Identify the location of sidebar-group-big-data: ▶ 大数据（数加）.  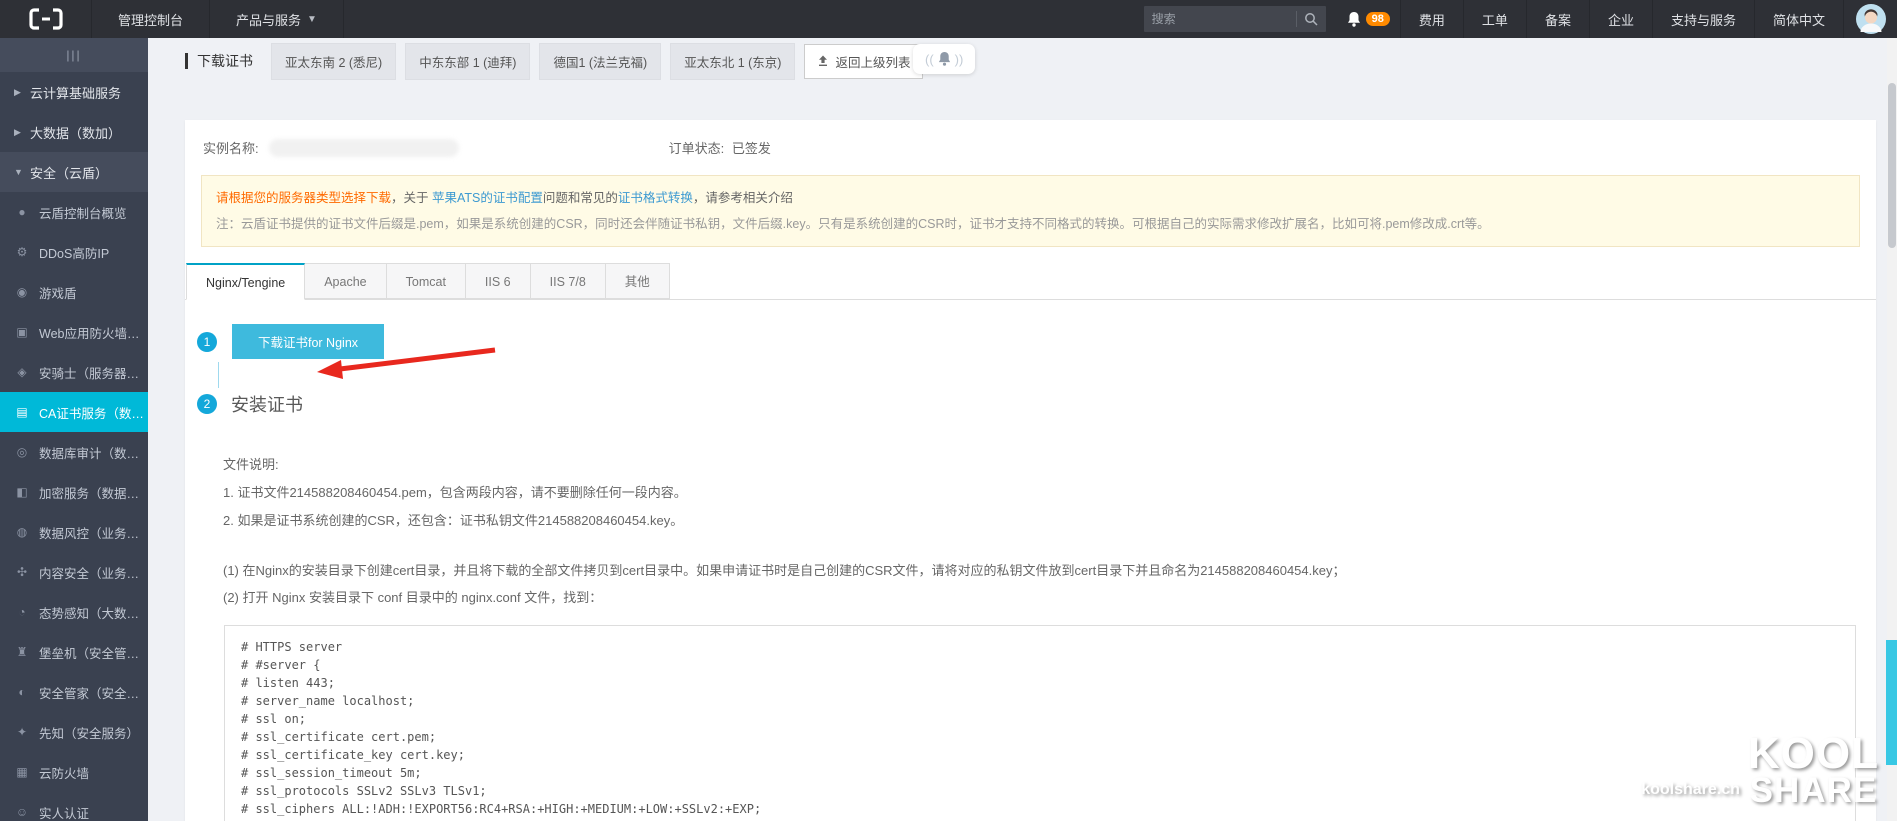
(74, 132).